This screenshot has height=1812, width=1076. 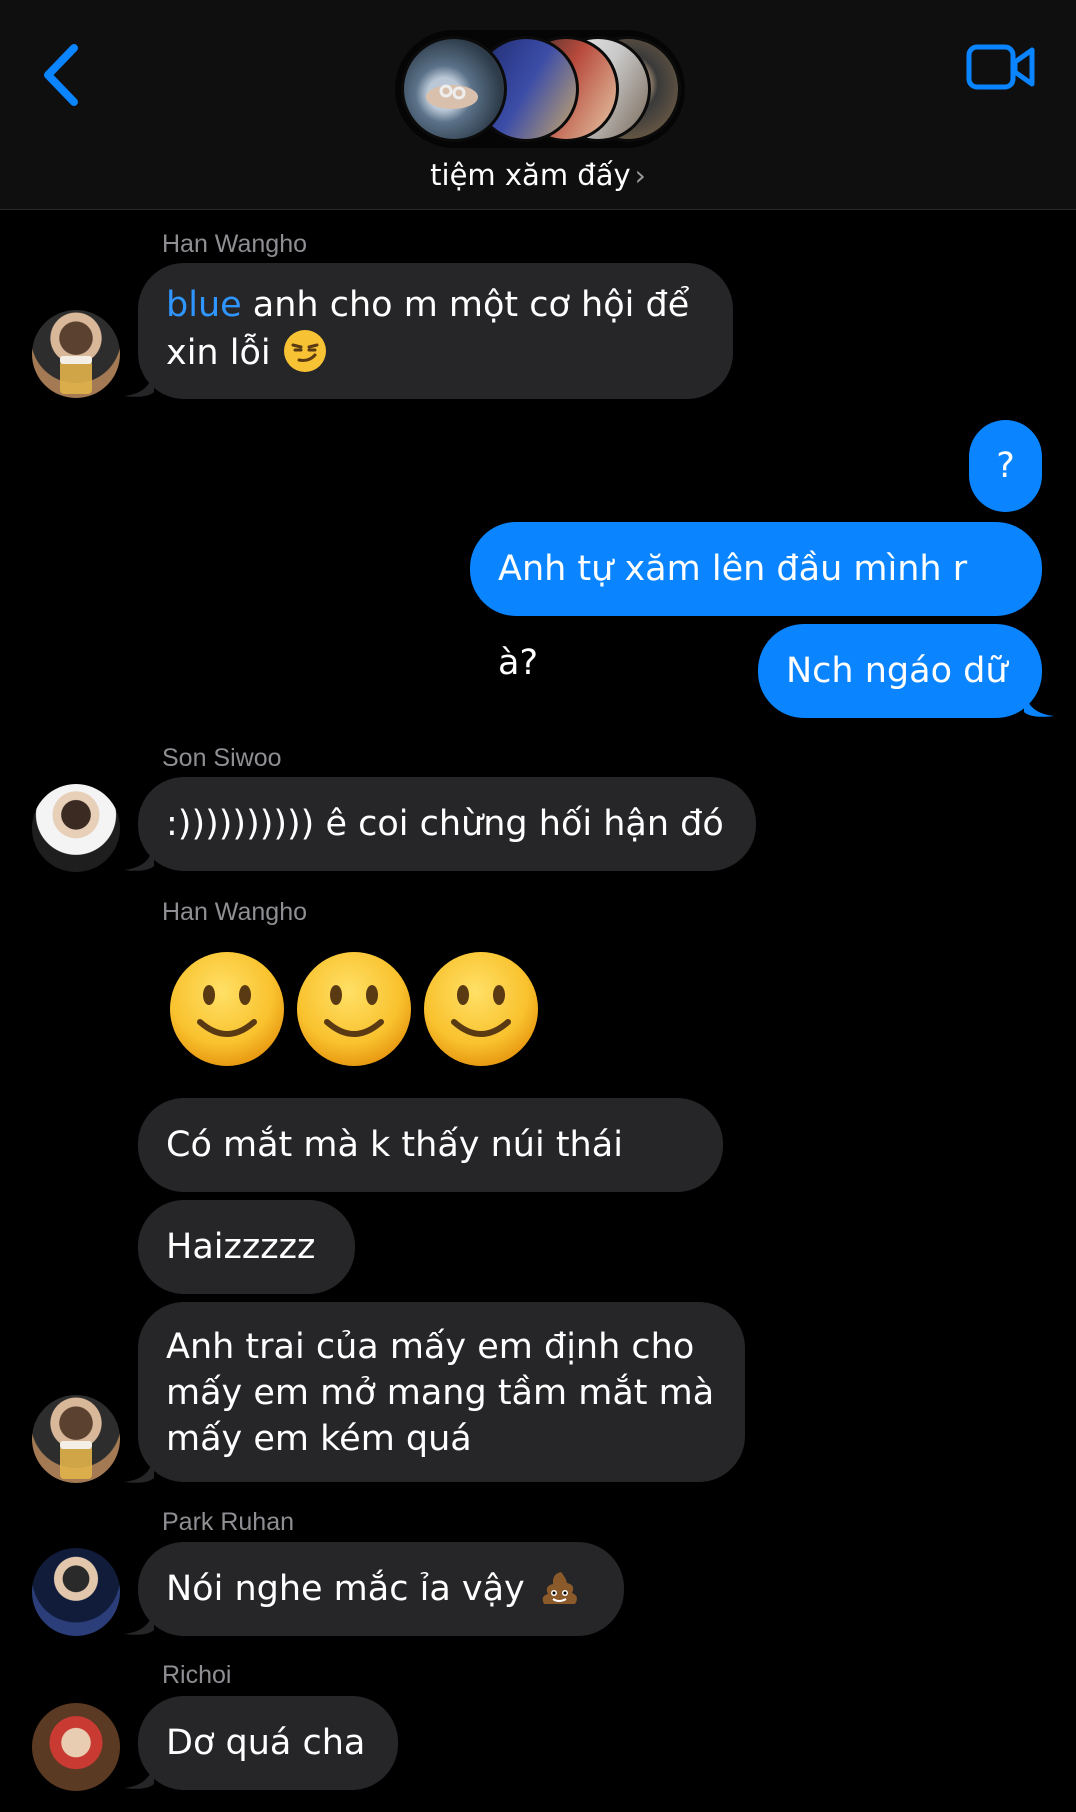 I want to click on message-text: ?, so click(x=1005, y=466).